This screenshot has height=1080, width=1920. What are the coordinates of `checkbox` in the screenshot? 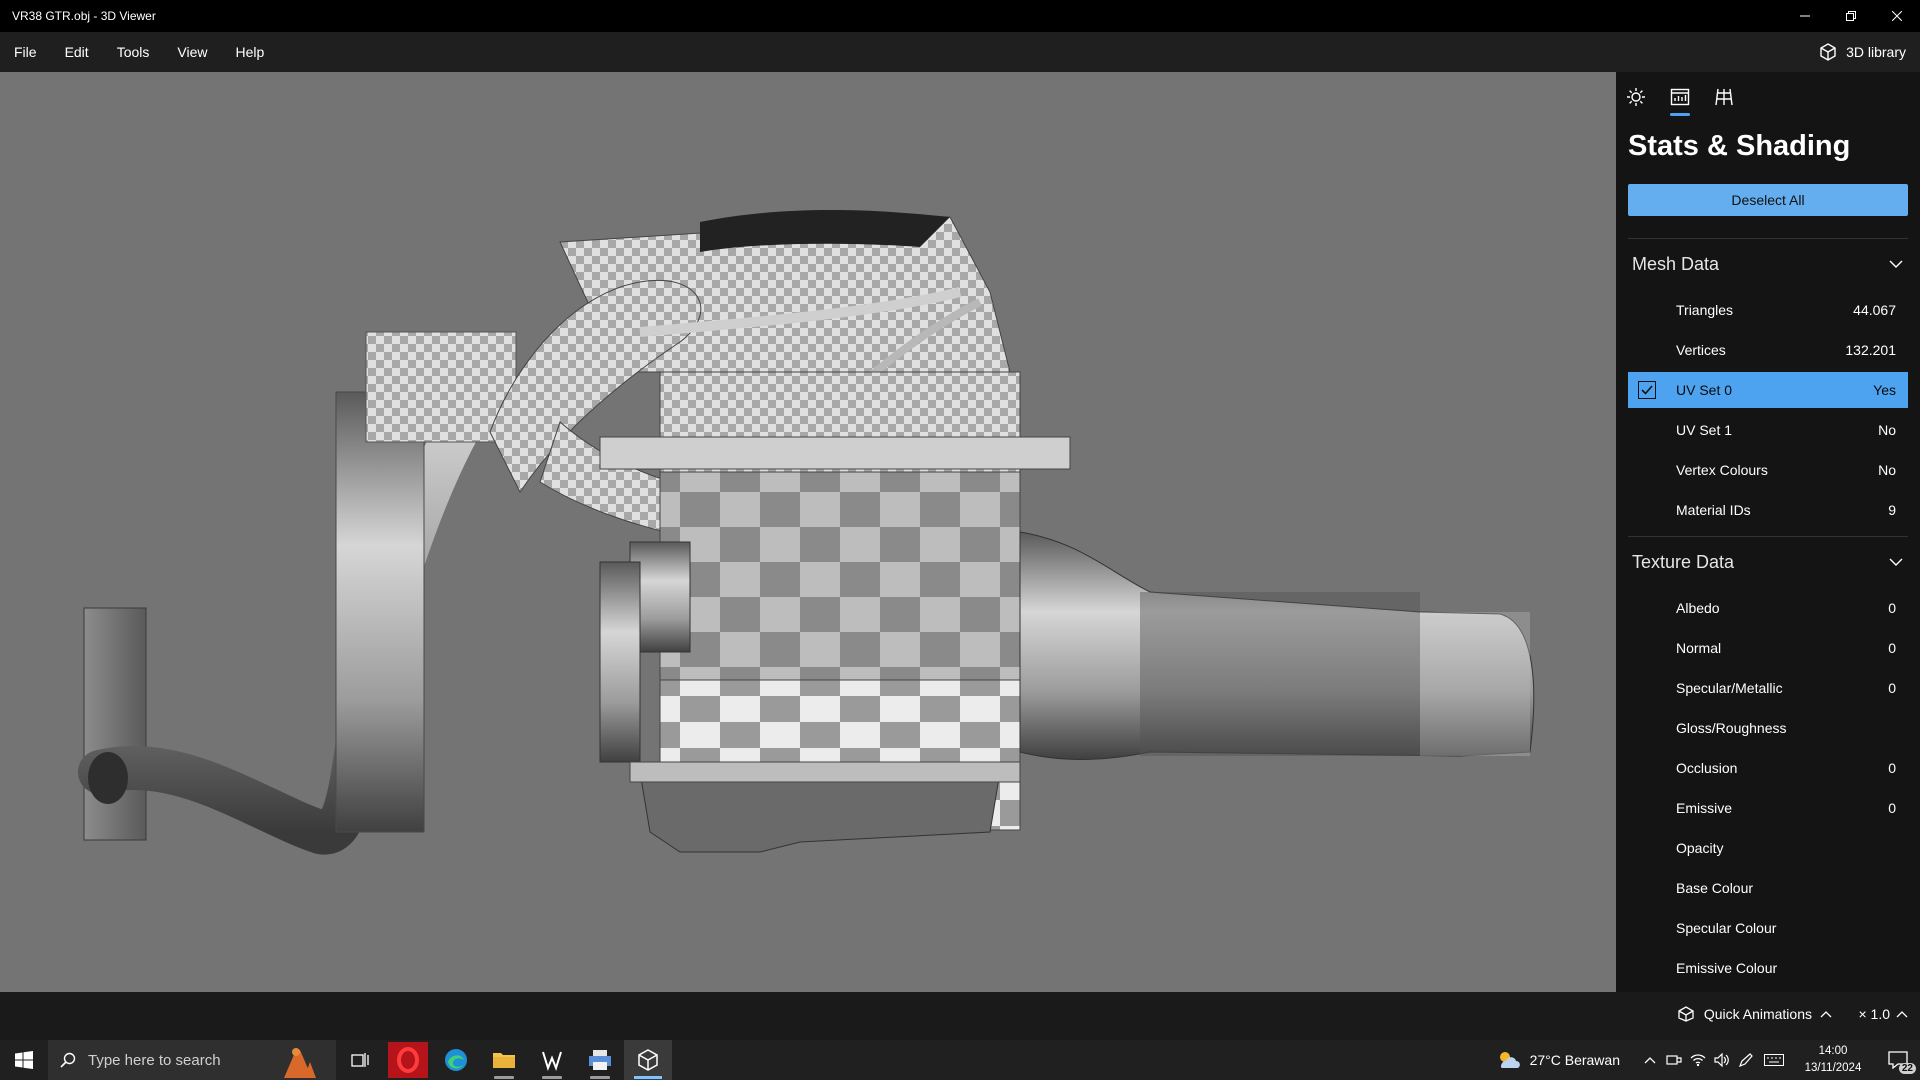 It's located at (1647, 390).